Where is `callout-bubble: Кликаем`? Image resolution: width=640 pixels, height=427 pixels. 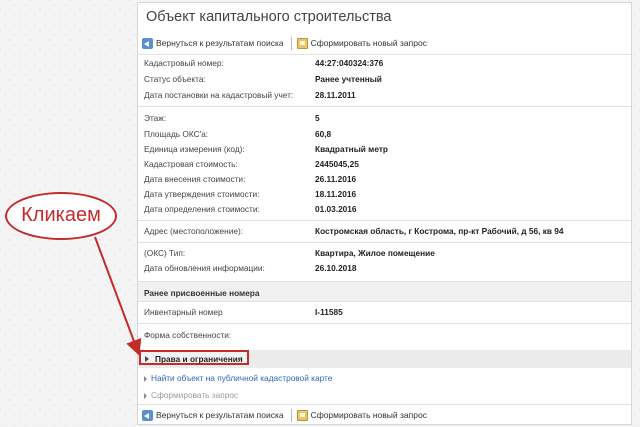
callout-bubble: Кликаем is located at coordinates (61, 216).